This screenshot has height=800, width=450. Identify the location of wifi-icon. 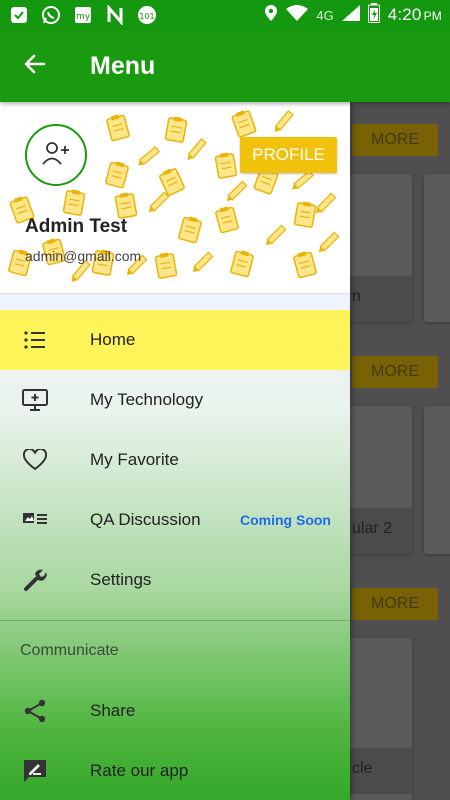
(297, 15).